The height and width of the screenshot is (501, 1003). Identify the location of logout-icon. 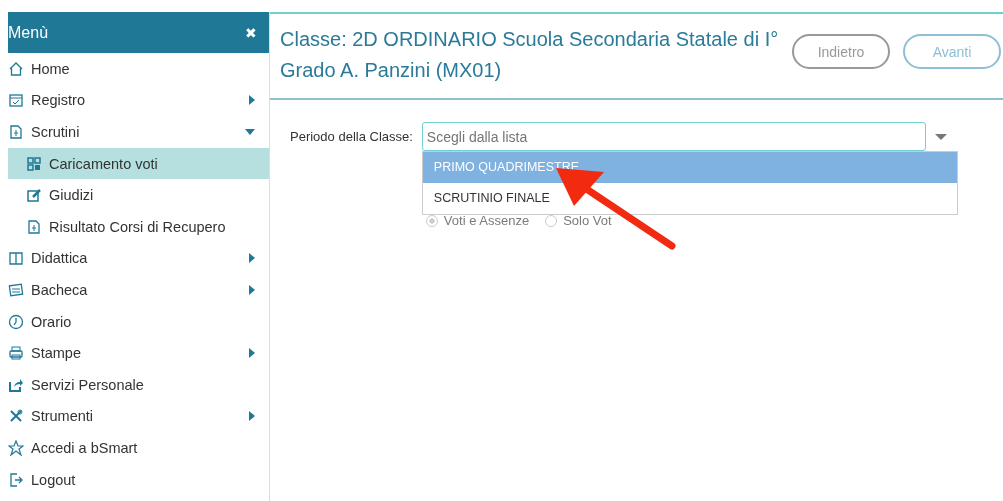
(16, 479).